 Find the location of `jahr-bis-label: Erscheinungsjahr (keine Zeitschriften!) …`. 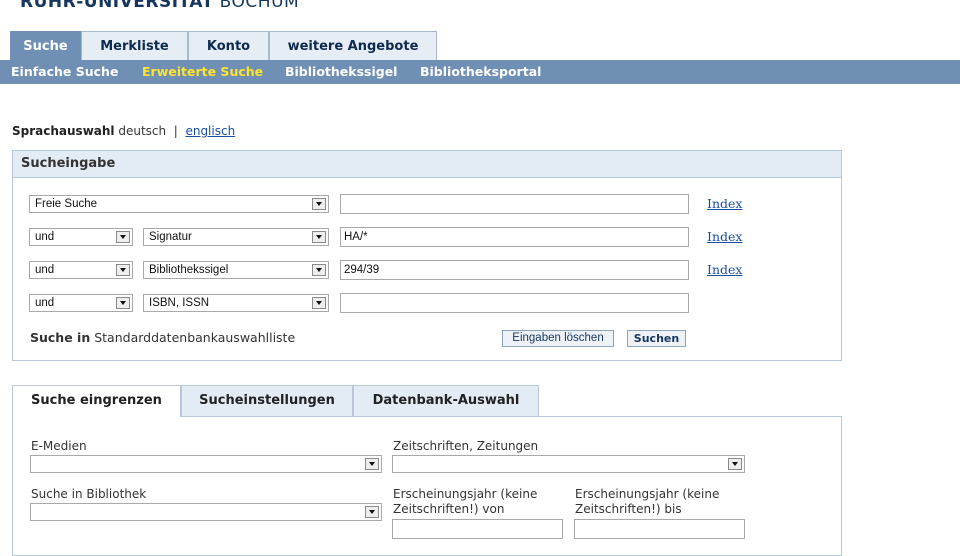

jahr-bis-label: Erscheinungsjahr (keine Zeitschriften!) … is located at coordinates (647, 502).